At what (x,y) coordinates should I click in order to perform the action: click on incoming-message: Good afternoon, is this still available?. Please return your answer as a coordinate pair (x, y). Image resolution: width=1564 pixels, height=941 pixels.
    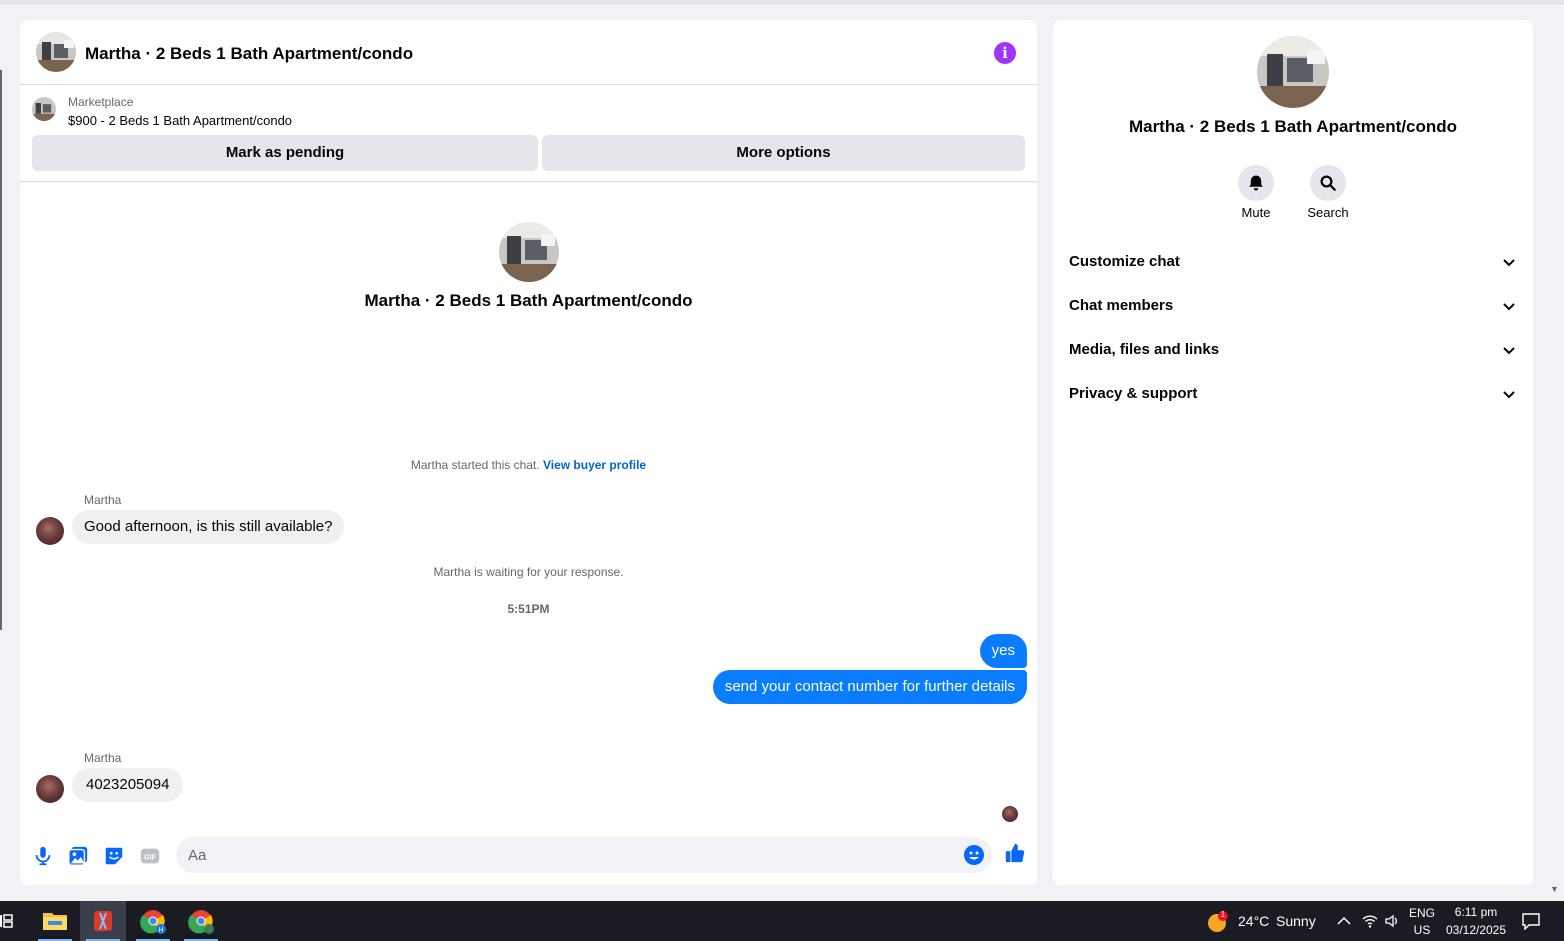
    Looking at the image, I should click on (208, 527).